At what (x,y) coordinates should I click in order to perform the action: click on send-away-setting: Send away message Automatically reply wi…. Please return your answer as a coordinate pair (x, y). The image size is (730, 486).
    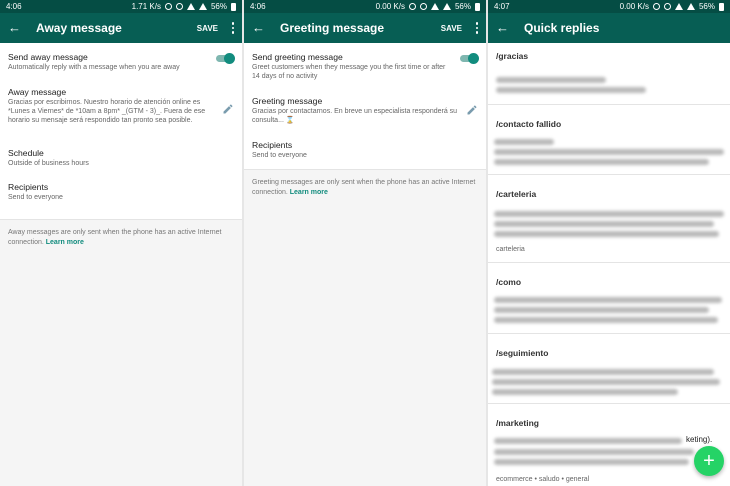
    Looking at the image, I should click on (107, 62).